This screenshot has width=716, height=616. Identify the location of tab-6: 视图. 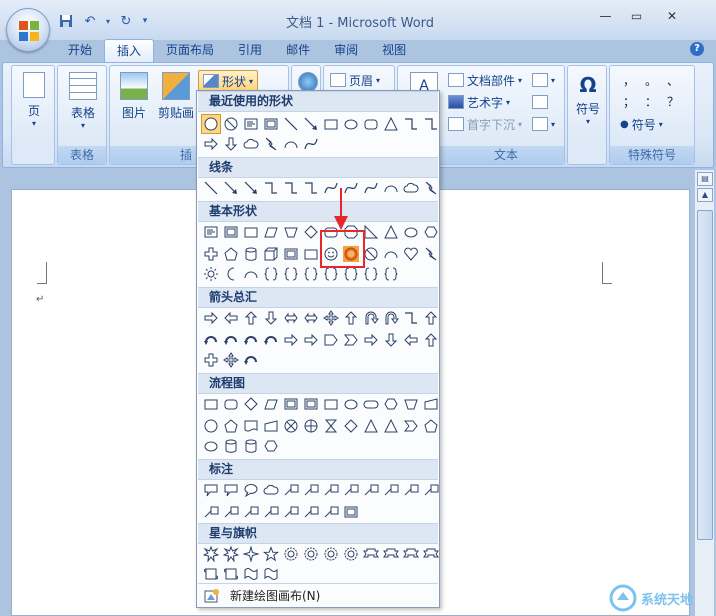
(394, 51).